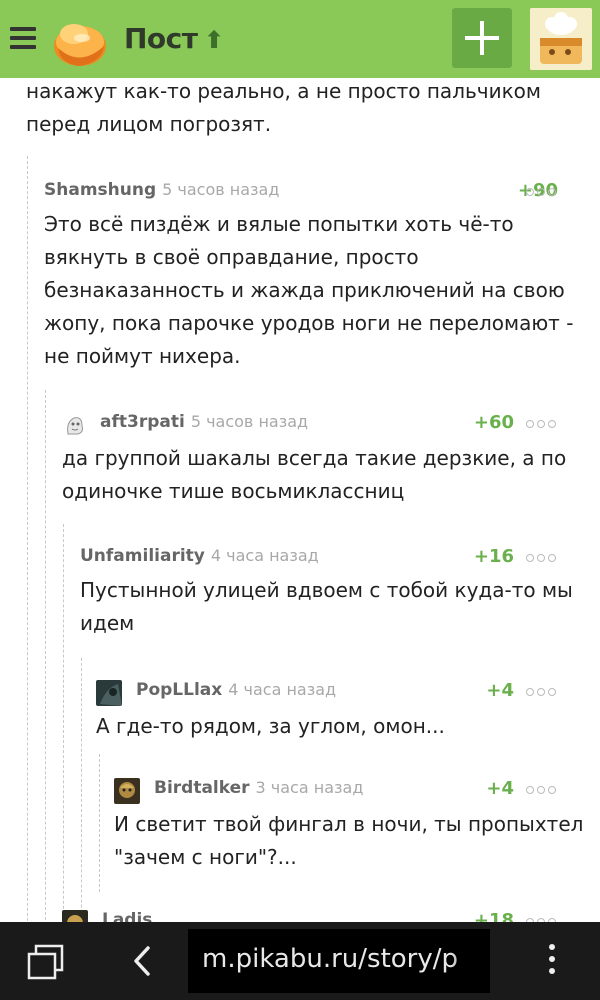  I want to click on comment-author: Shamshung 5 часов назад, so click(161, 190).